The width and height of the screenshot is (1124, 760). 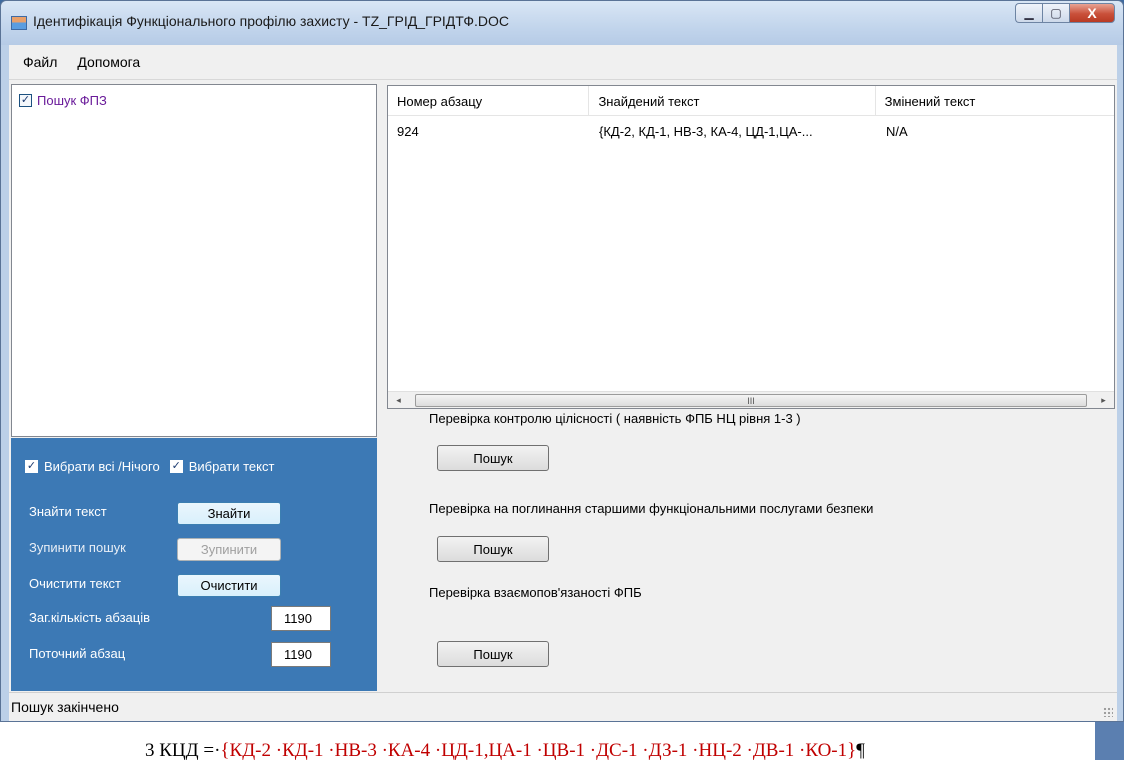 What do you see at coordinates (229, 585) in the screenshot?
I see `clear-button: Очистити` at bounding box center [229, 585].